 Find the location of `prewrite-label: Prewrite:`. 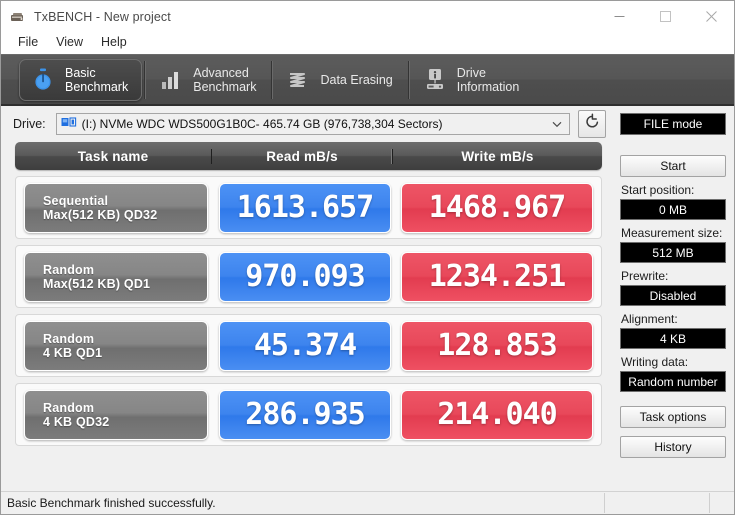

prewrite-label: Prewrite: is located at coordinates (645, 276).